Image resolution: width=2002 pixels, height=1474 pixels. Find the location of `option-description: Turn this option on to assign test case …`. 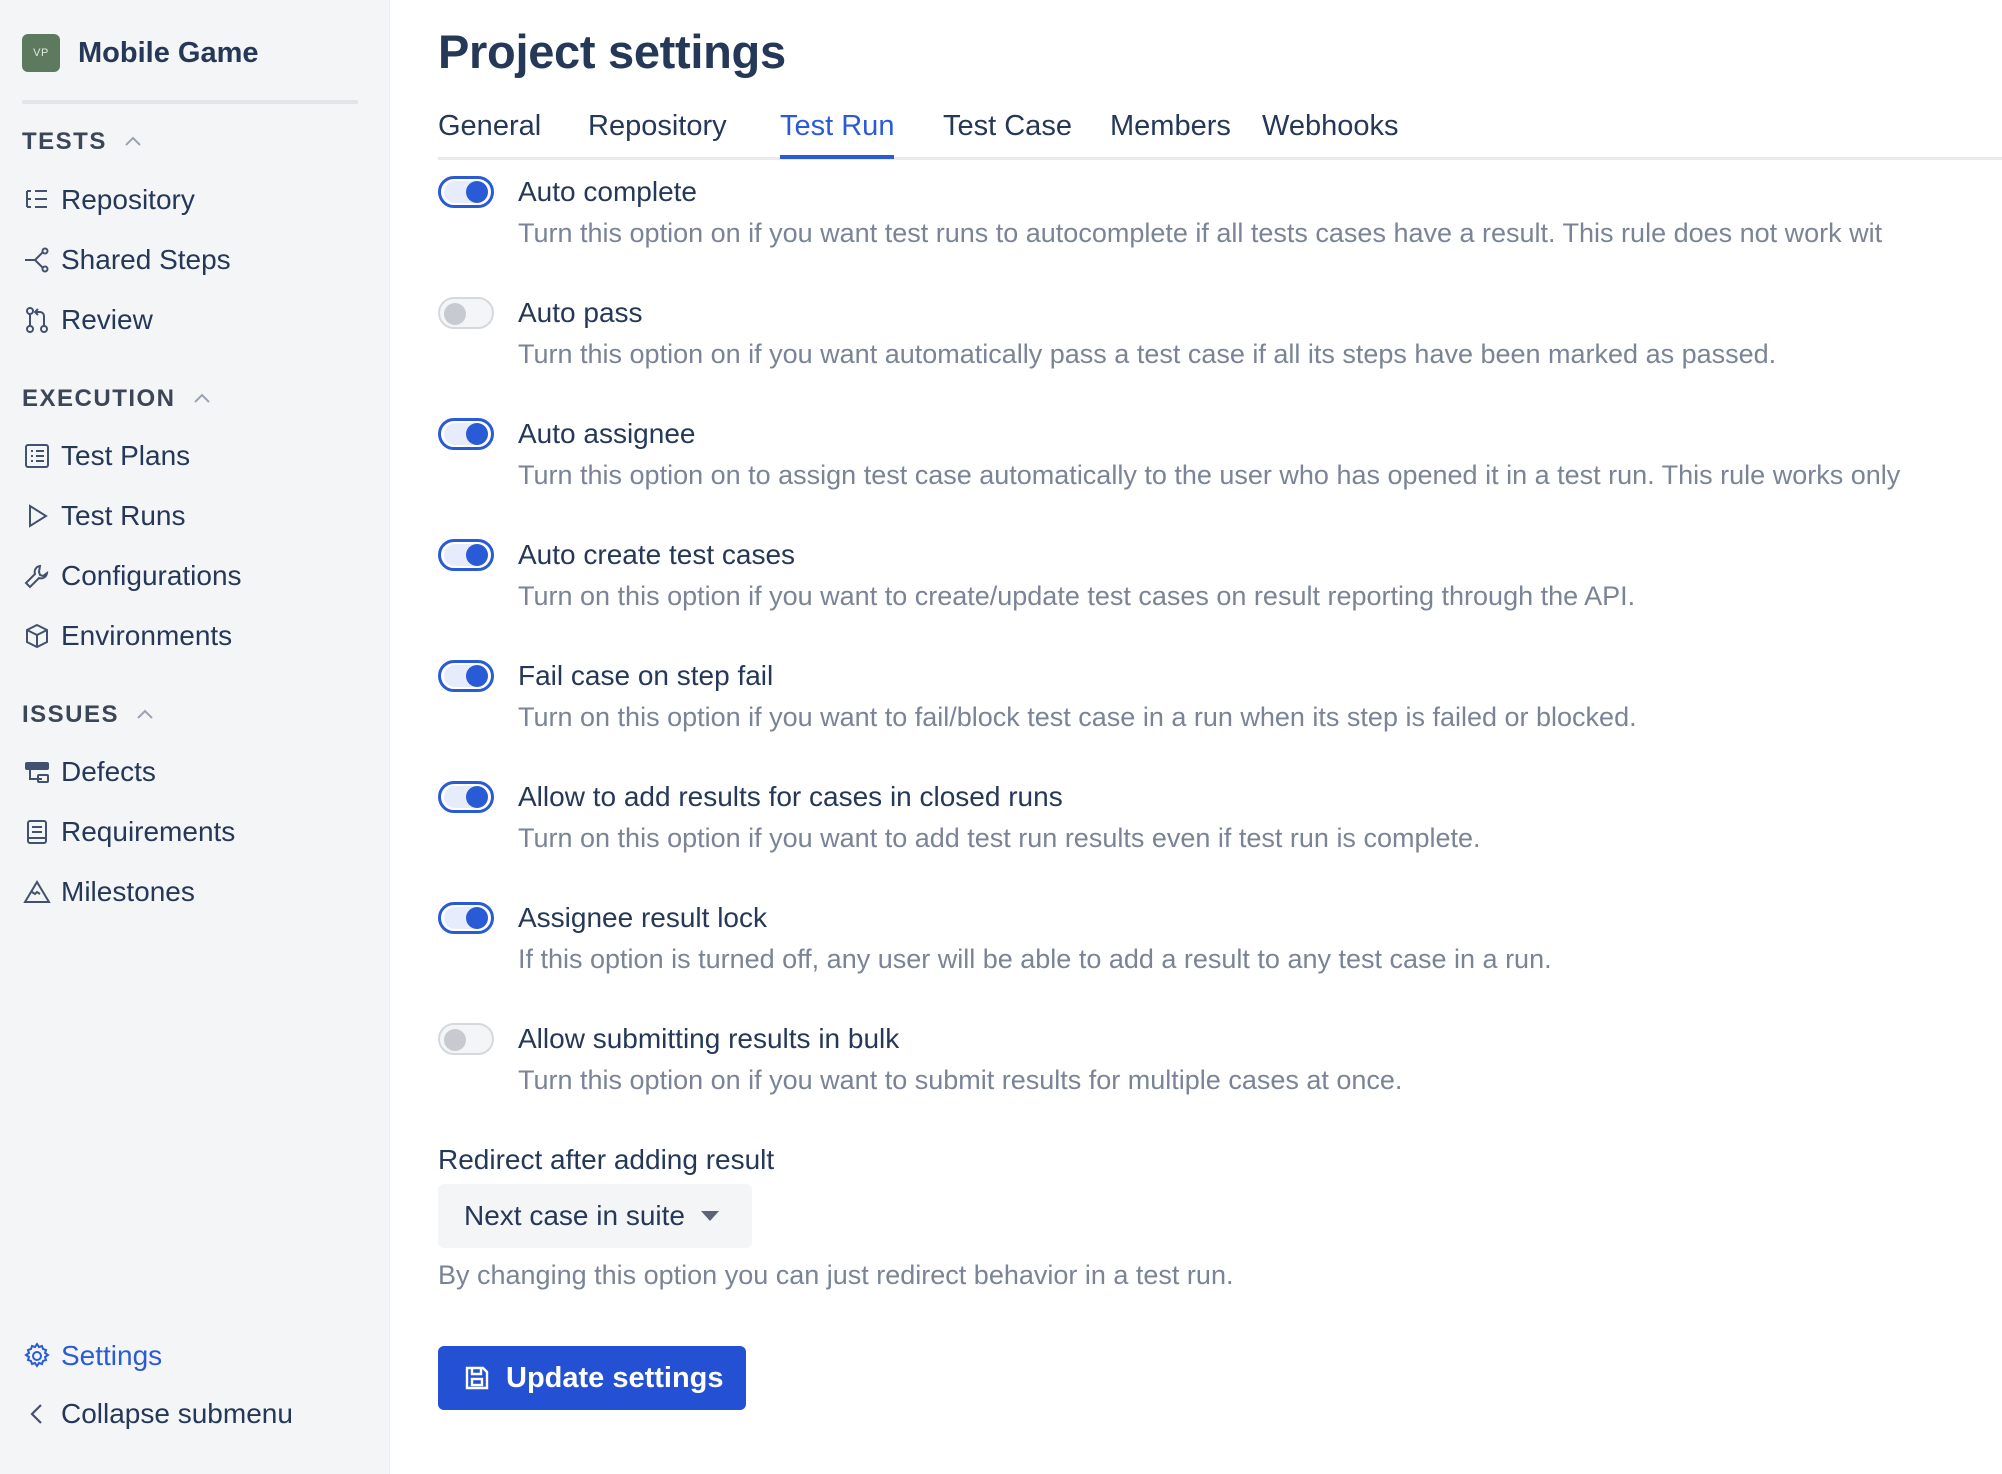

option-description: Turn this option on to assign test case … is located at coordinates (1209, 475).